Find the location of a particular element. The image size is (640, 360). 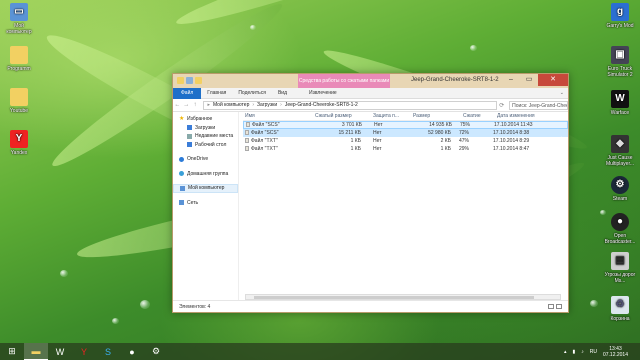

desktop-icon-label: Steam is located at coordinates (620, 199).